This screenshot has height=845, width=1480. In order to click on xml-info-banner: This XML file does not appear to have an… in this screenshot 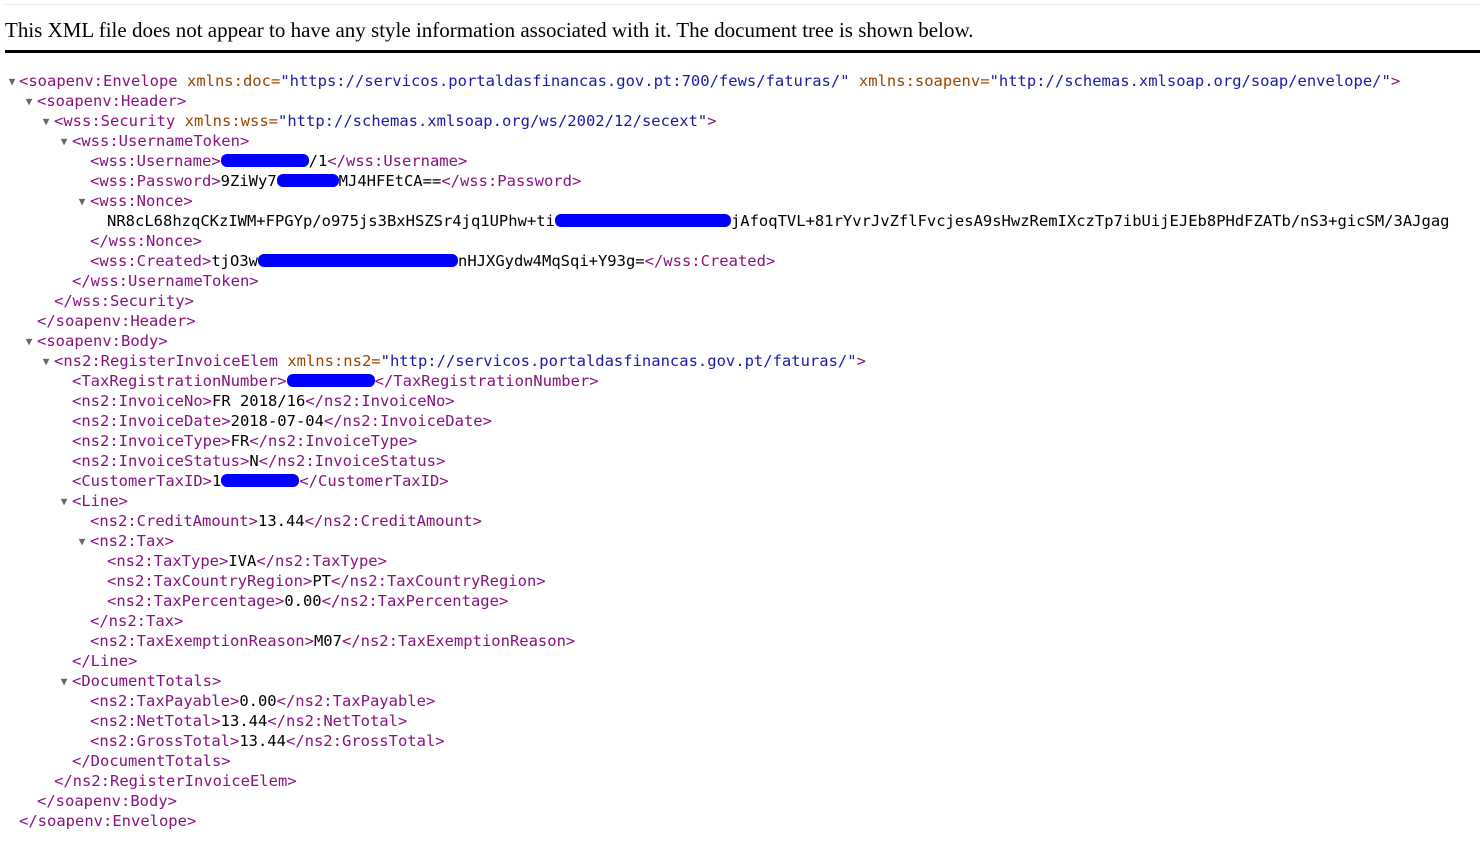, I will do `click(489, 30)`.